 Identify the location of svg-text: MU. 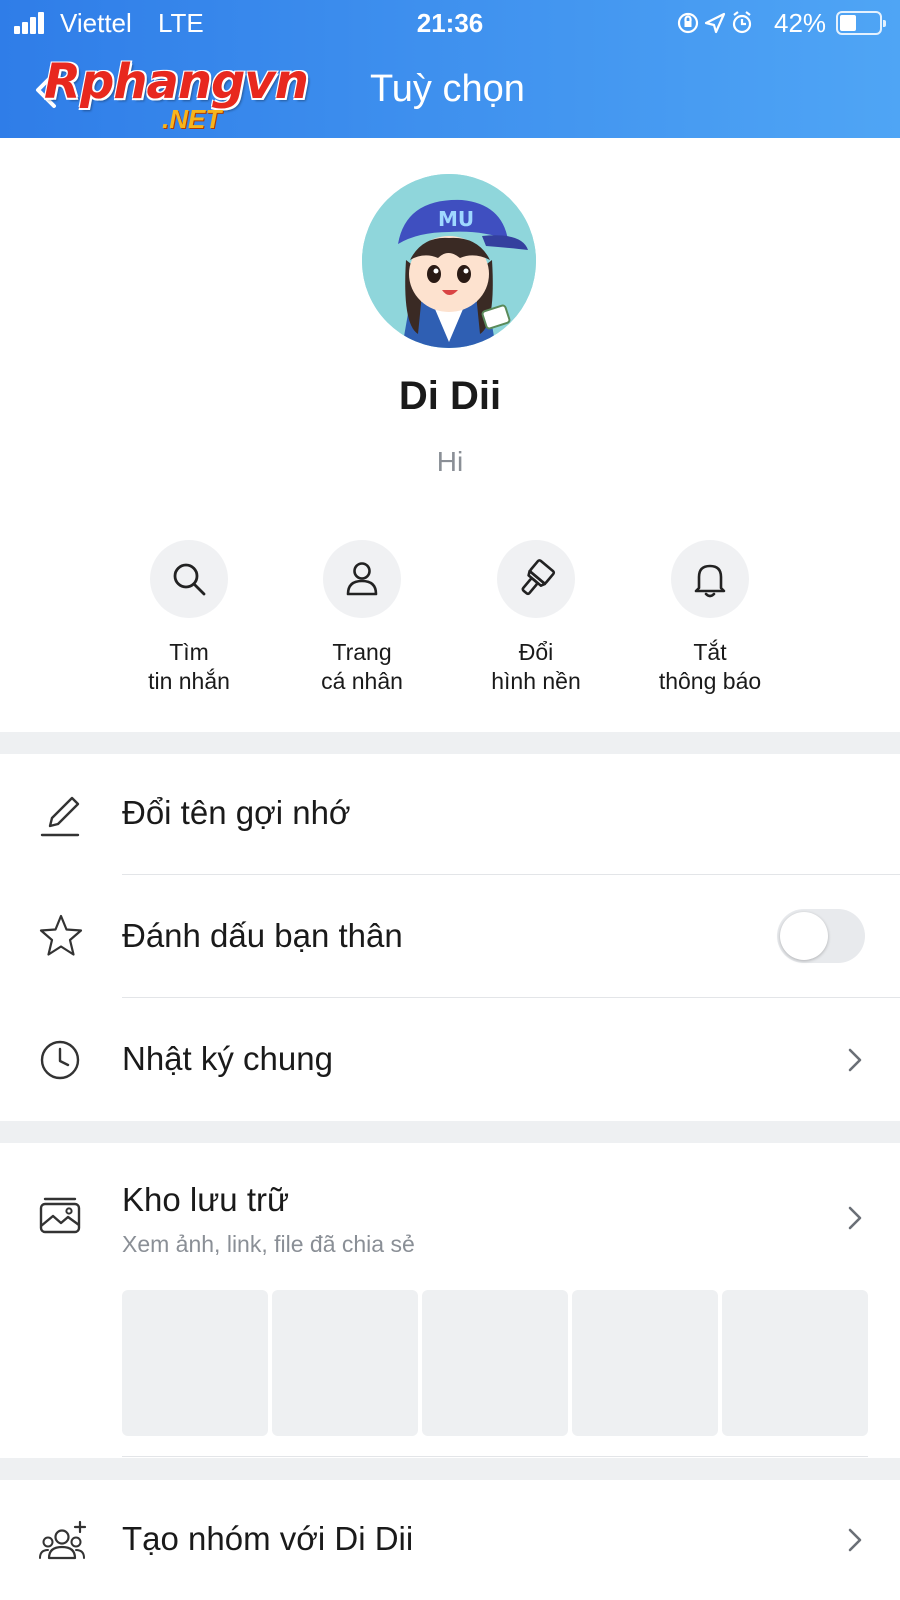
(456, 219).